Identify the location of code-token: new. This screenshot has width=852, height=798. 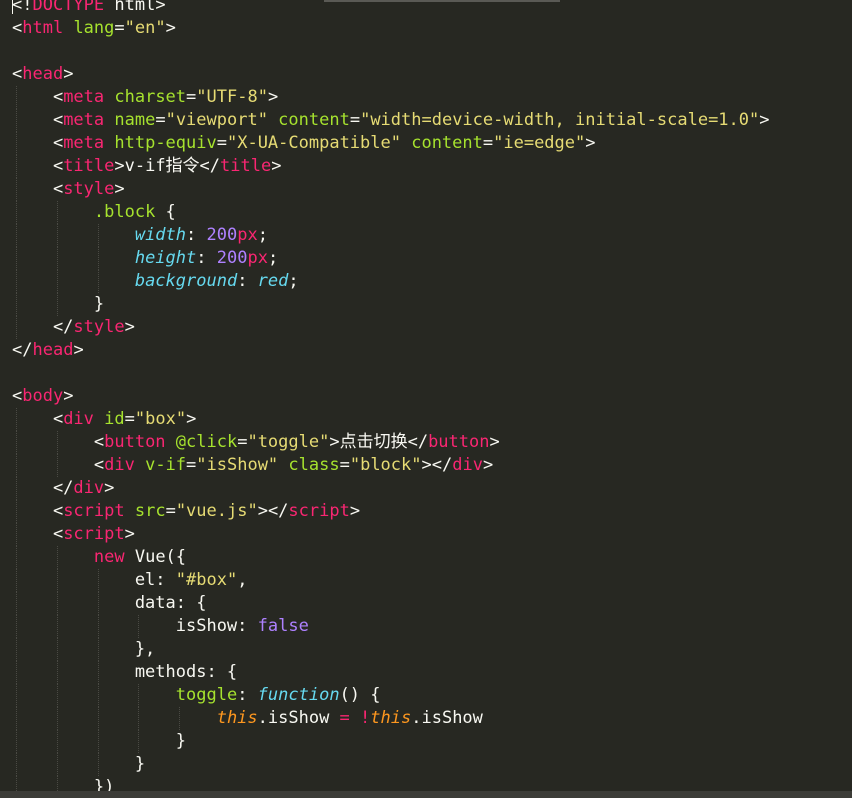
(109, 557).